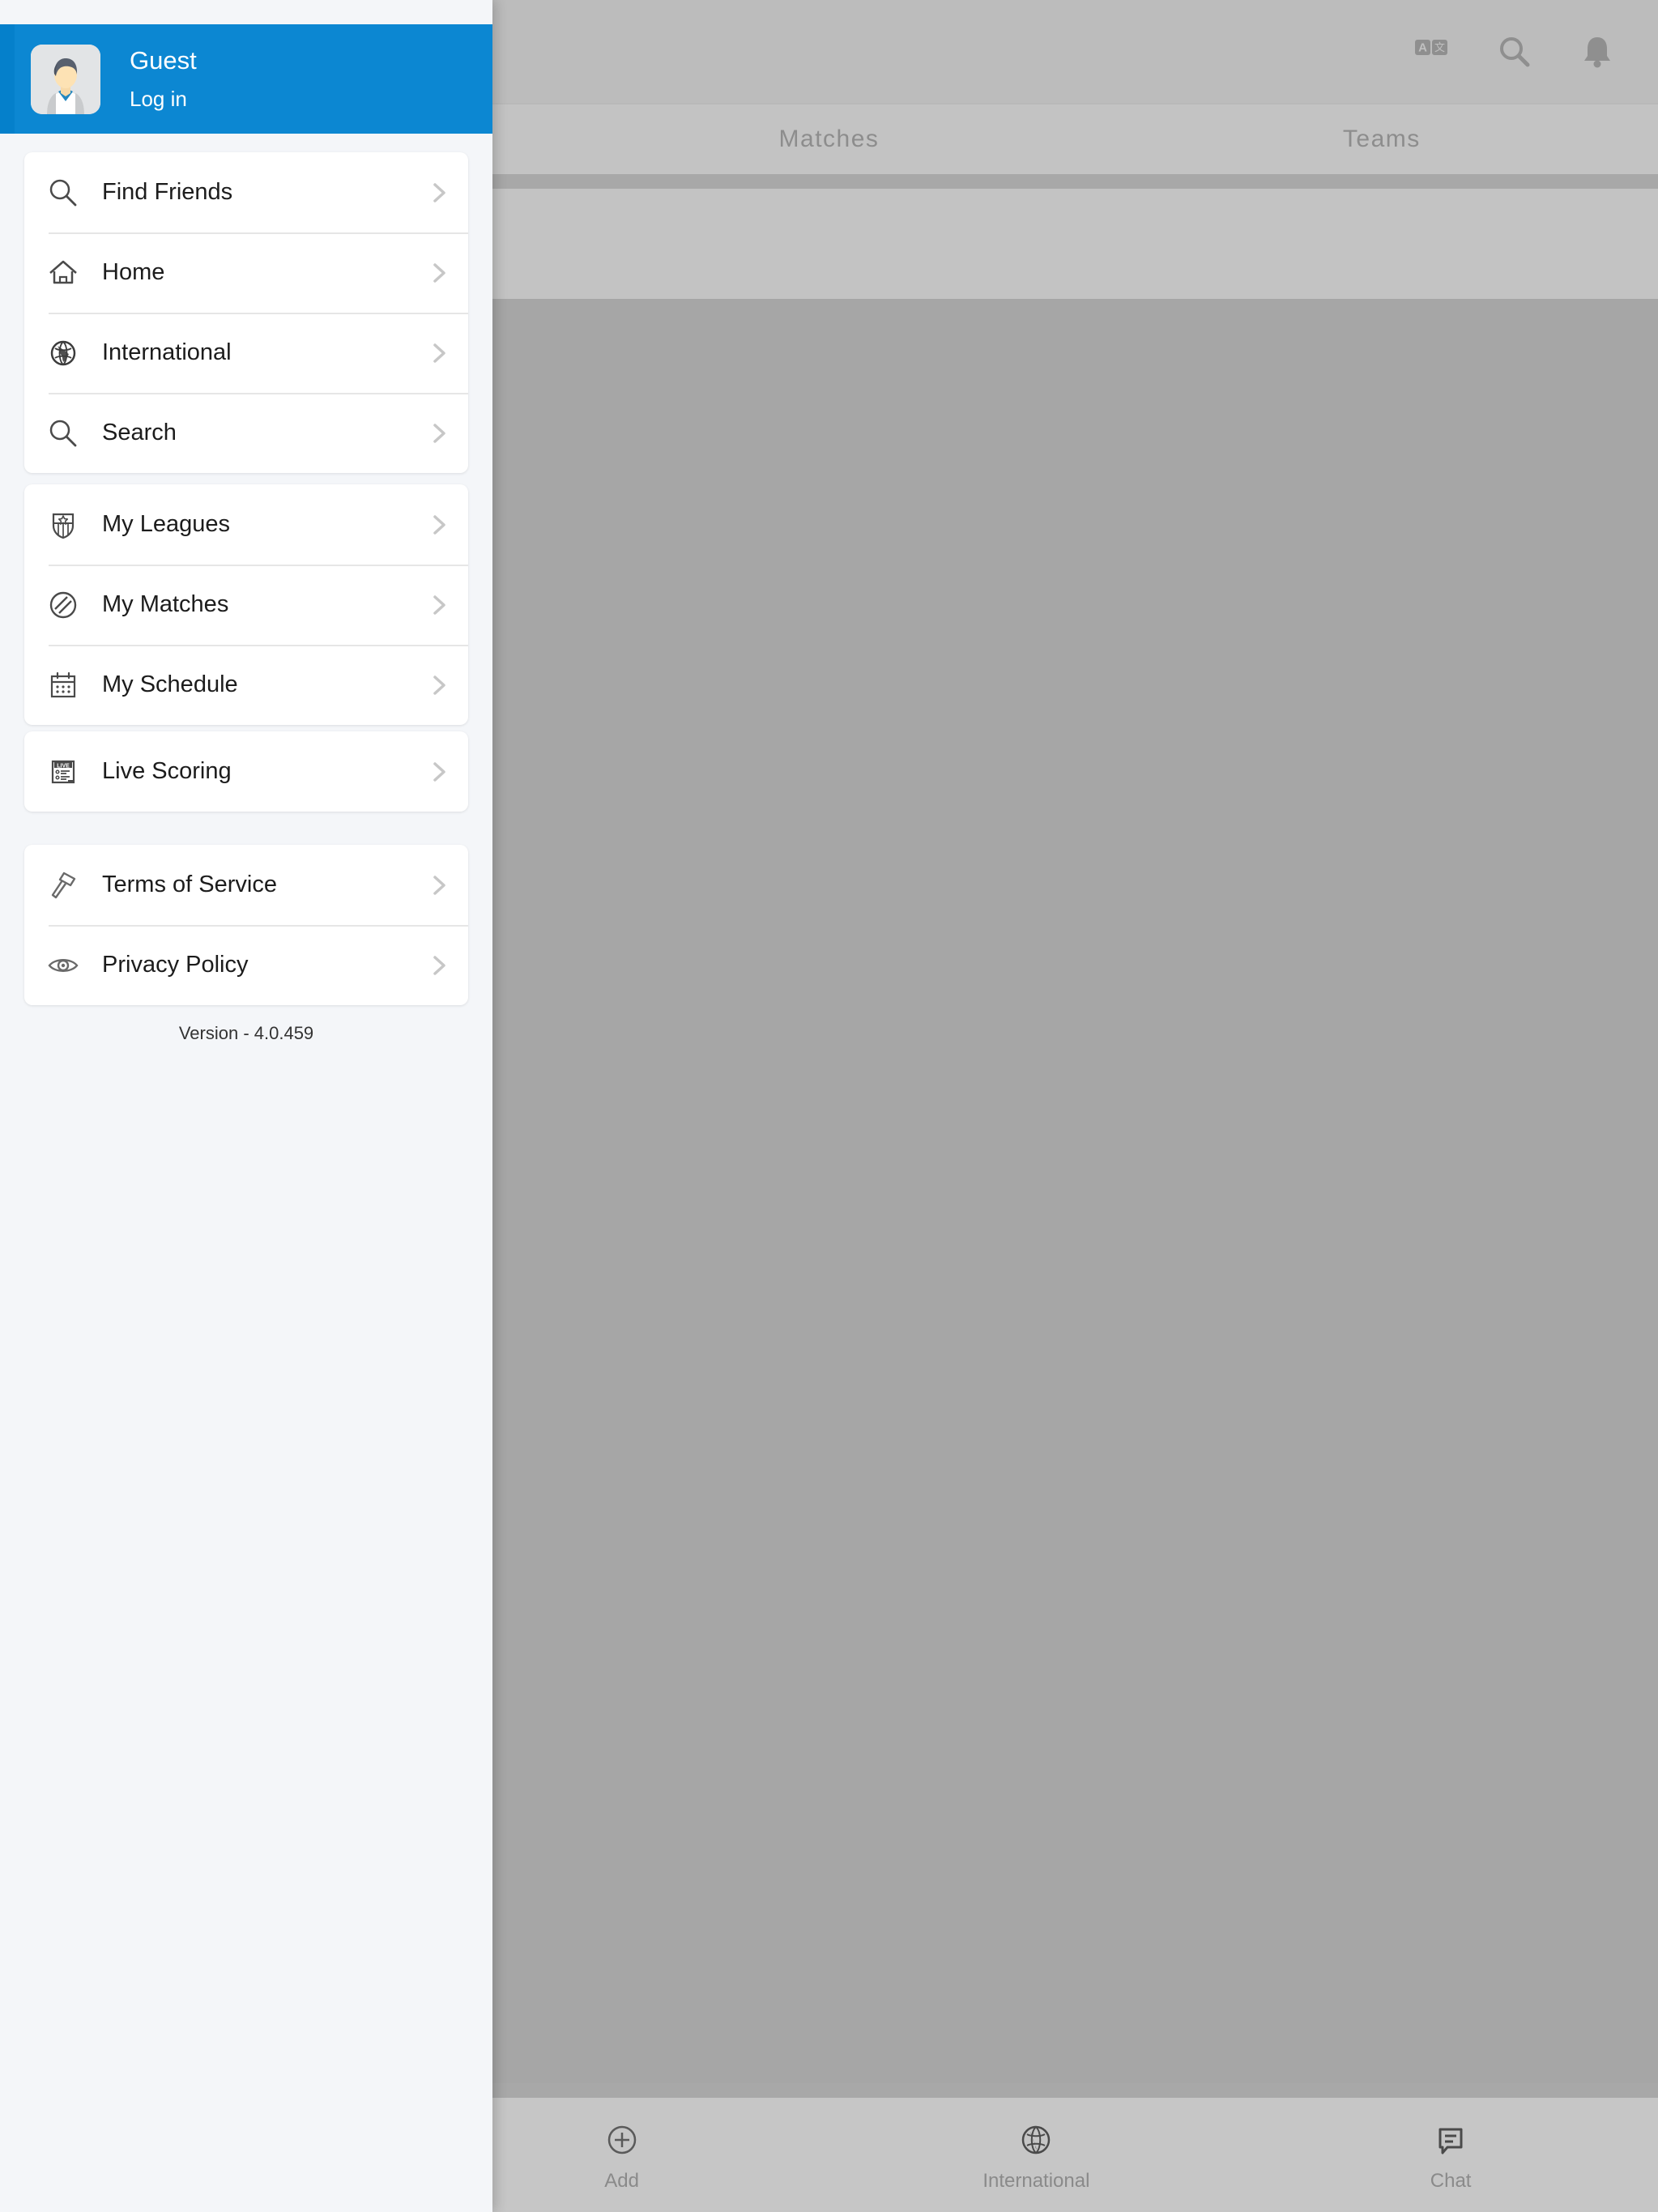 Image resolution: width=1658 pixels, height=2212 pixels. What do you see at coordinates (1597, 52) in the screenshot?
I see `notifications-bell-icon` at bounding box center [1597, 52].